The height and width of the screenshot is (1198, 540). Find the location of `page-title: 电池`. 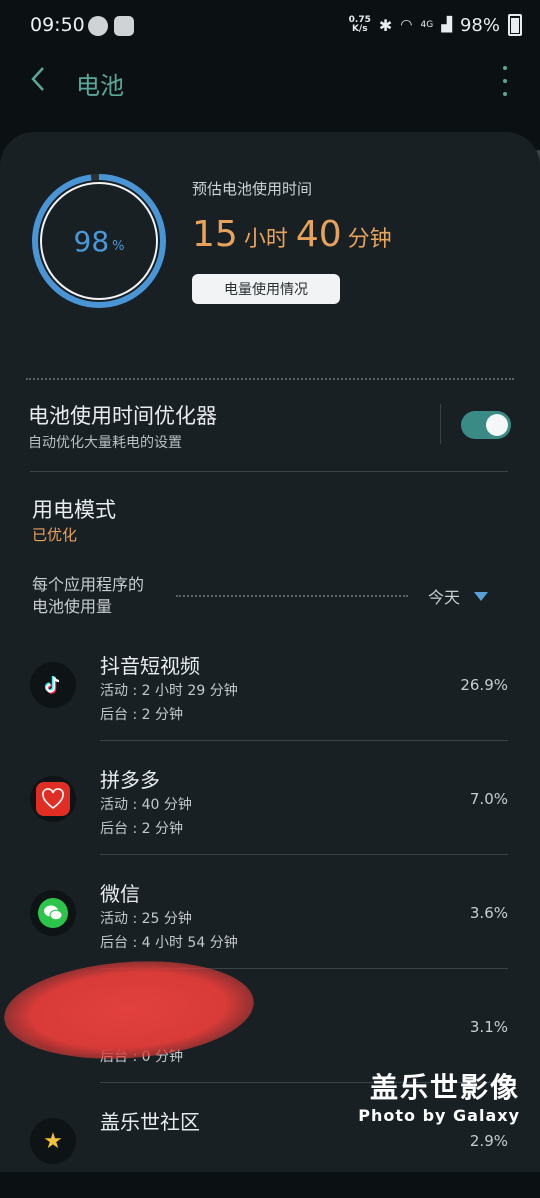

page-title: 电池 is located at coordinates (100, 86).